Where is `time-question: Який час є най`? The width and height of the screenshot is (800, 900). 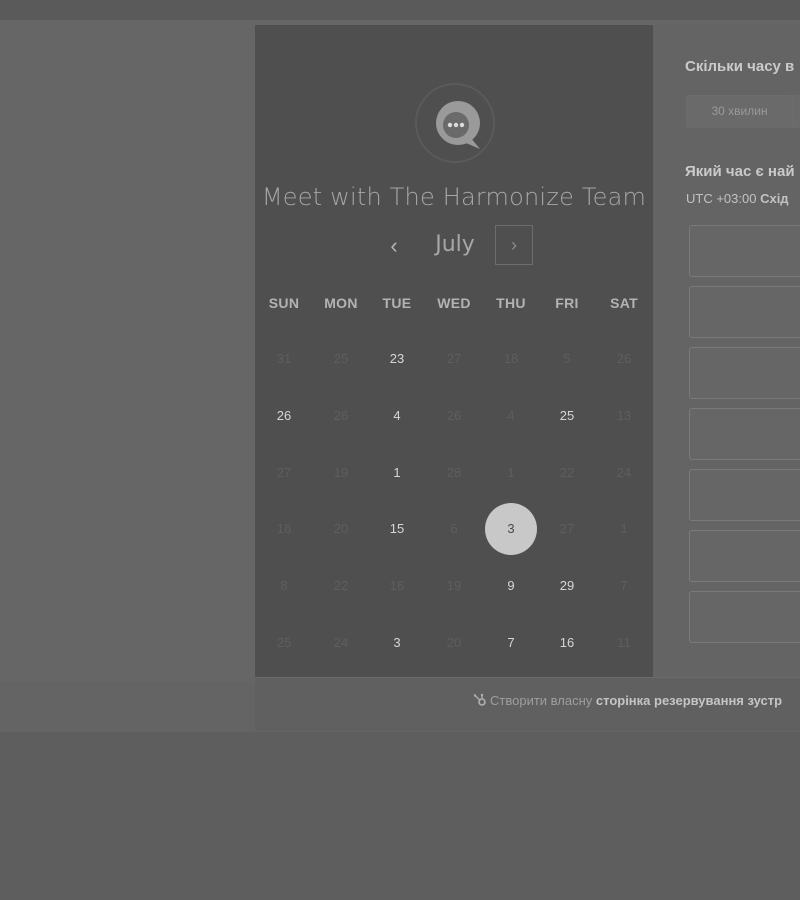
time-question: Який час є най is located at coordinates (740, 171).